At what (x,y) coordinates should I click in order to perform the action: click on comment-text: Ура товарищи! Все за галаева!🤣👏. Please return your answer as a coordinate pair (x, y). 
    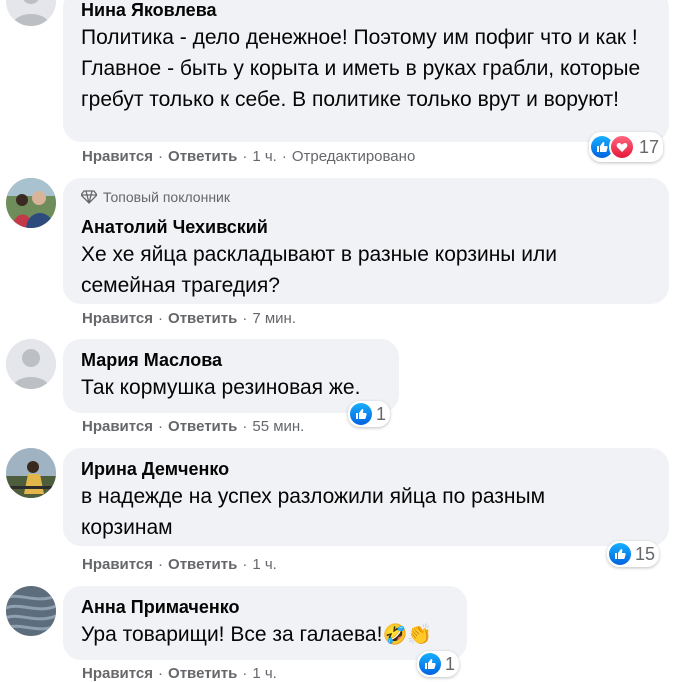
    Looking at the image, I should click on (265, 635).